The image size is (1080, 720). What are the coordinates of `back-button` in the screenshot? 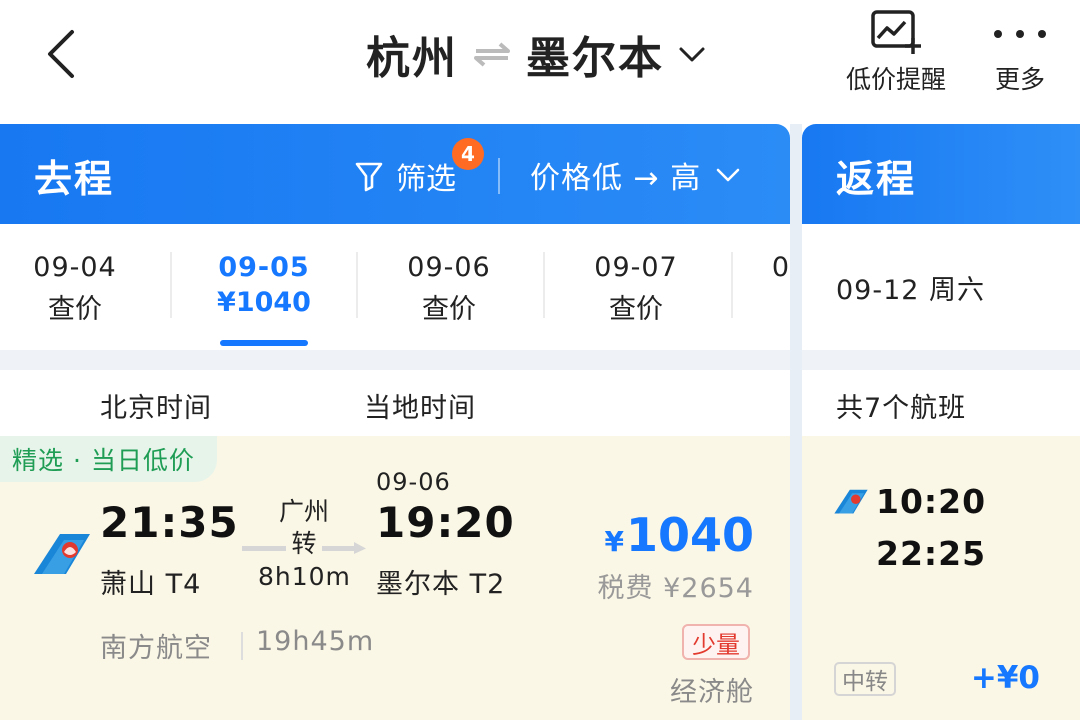 It's located at (64, 52).